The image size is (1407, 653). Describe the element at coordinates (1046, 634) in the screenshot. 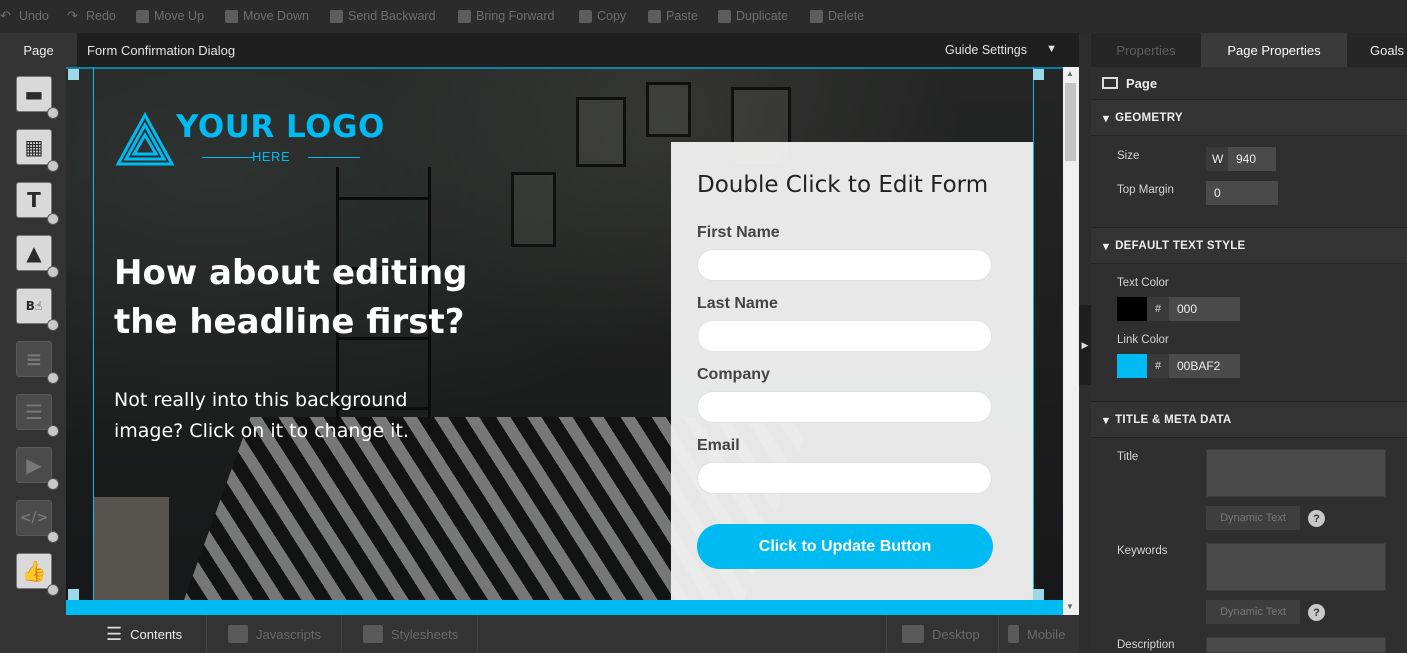

I see `mobile-label: Mobile` at that location.